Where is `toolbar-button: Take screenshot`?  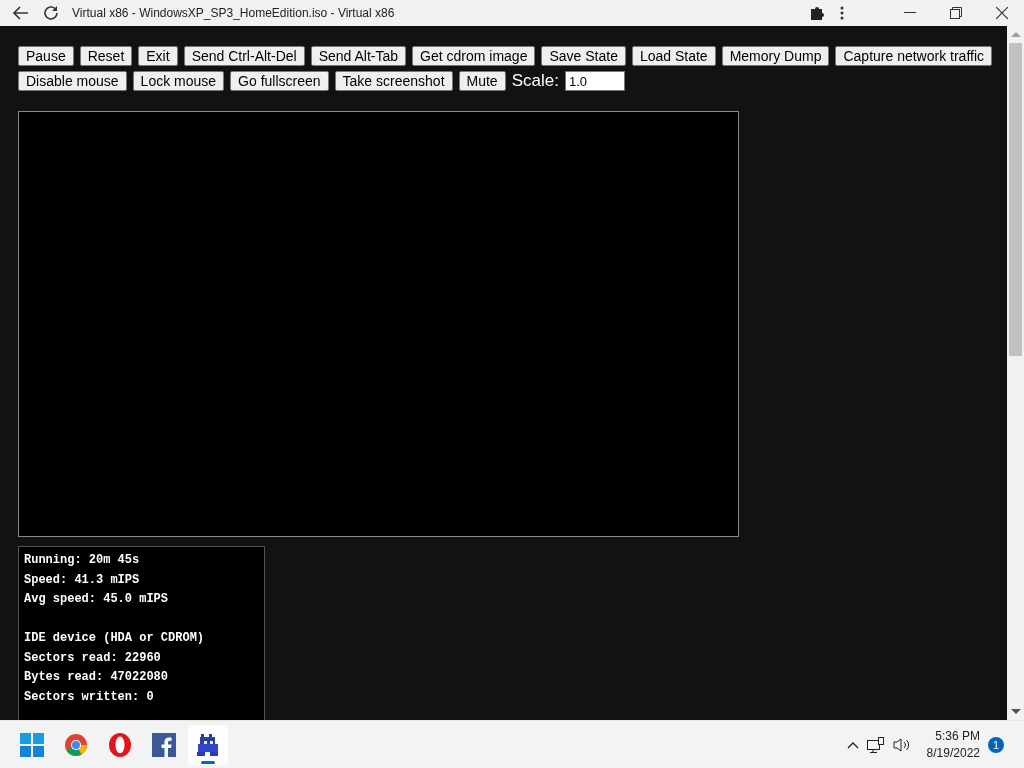
toolbar-button: Take screenshot is located at coordinates (393, 81).